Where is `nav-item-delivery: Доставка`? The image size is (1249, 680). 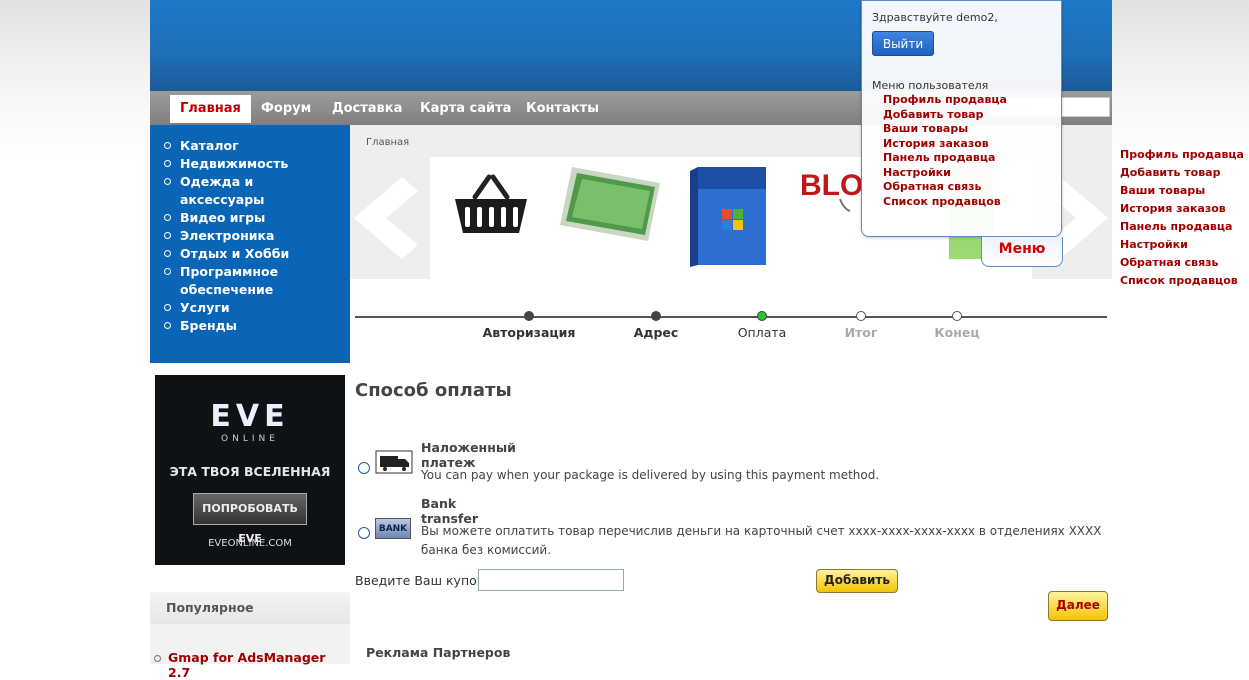
nav-item-delivery: Доставка is located at coordinates (367, 109).